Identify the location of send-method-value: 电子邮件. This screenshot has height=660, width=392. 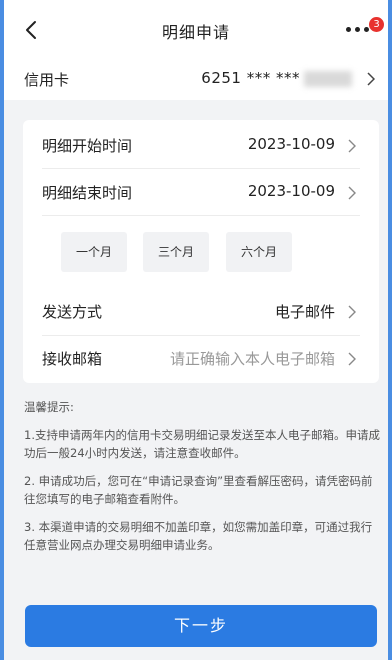
(304, 312).